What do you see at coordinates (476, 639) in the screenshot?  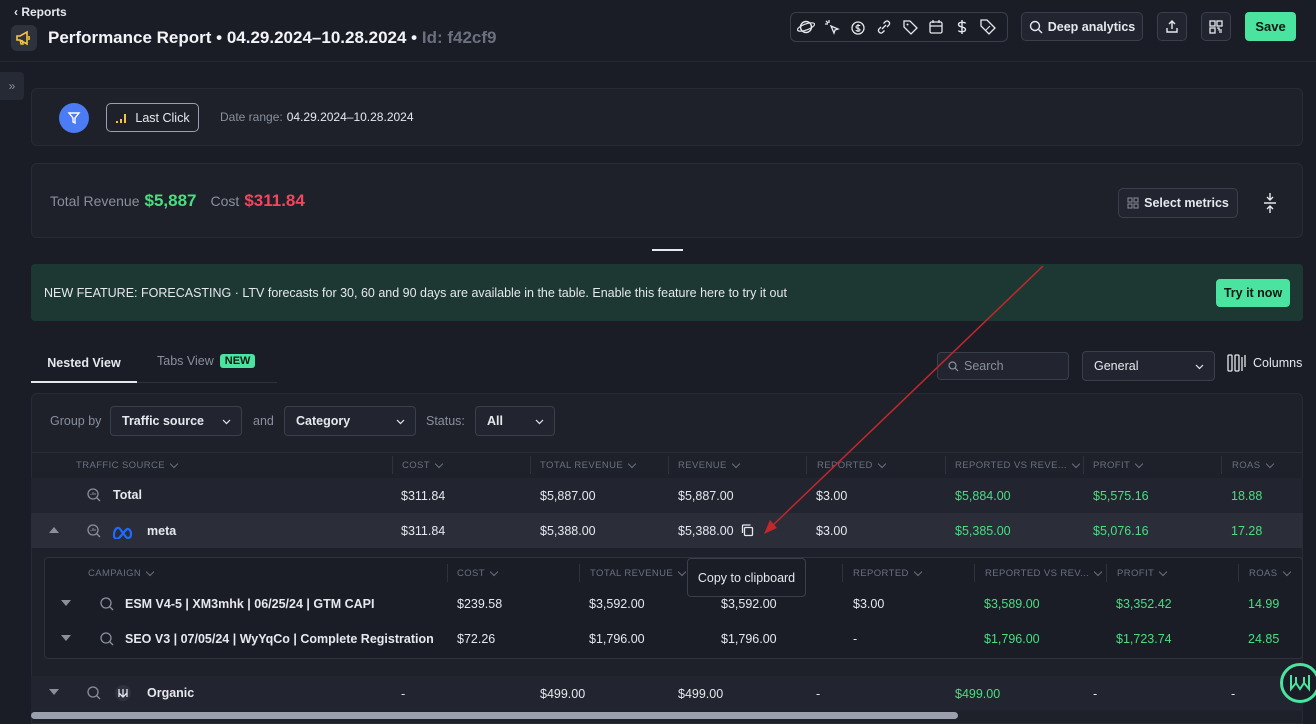 I see `campaign-cost: $72.26` at bounding box center [476, 639].